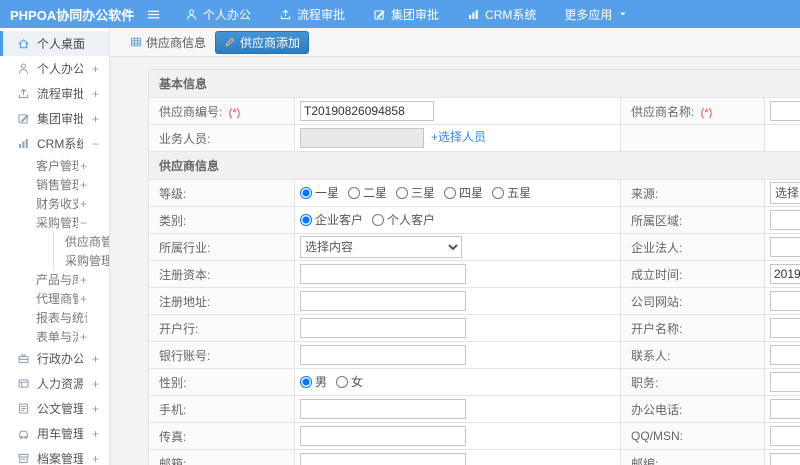  I want to click on sidebar-item-10: 供应商管理, so click(81, 241).